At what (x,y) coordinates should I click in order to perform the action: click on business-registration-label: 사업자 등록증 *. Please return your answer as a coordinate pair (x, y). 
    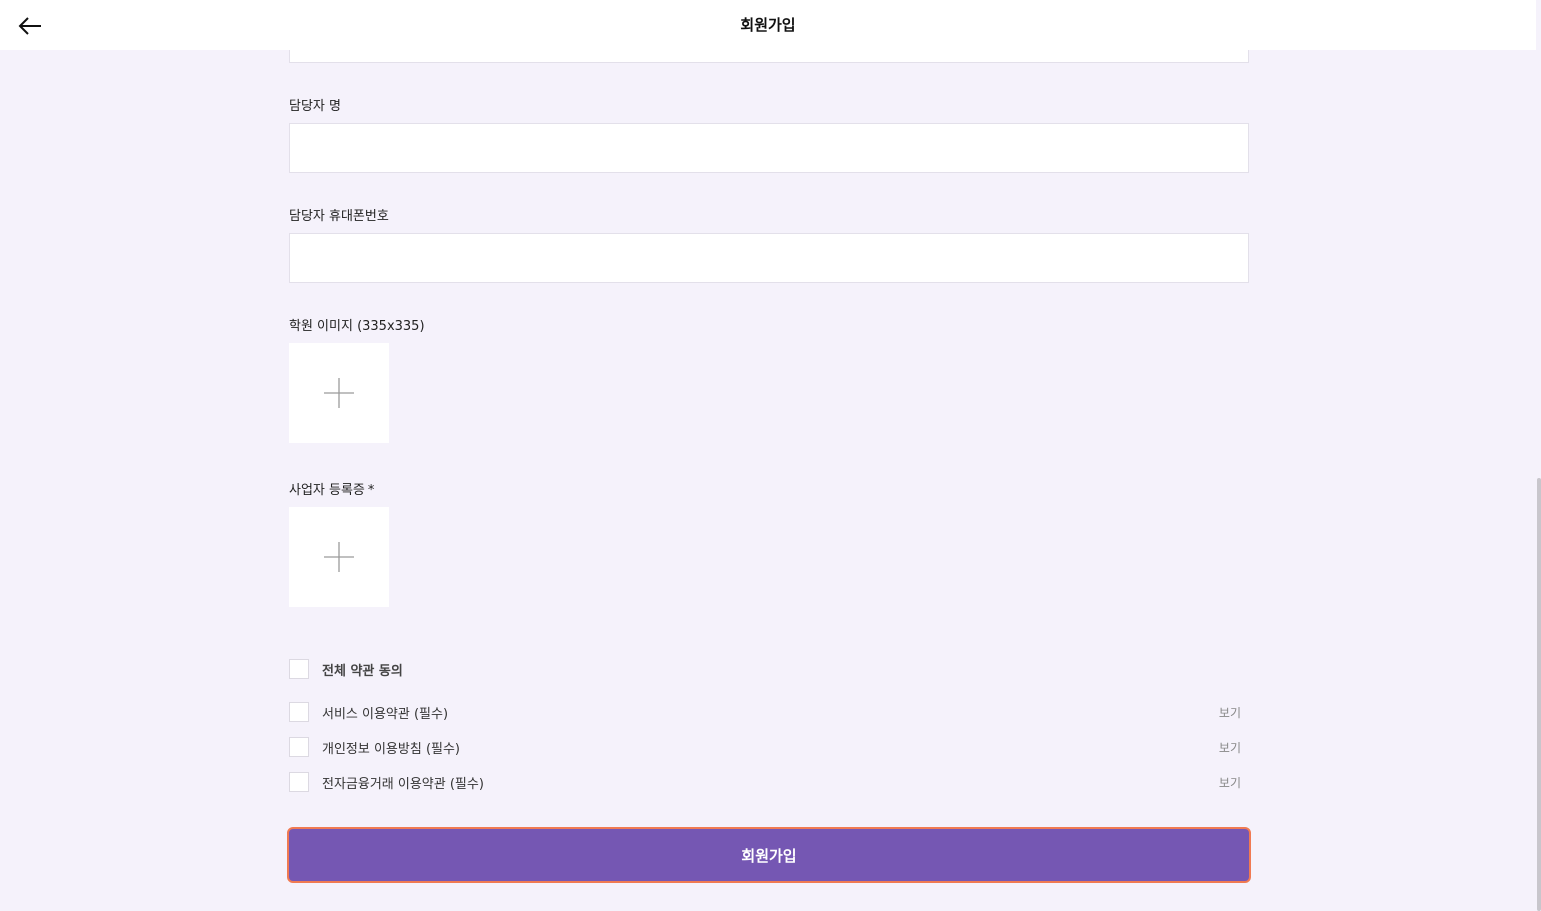
    Looking at the image, I should click on (331, 488).